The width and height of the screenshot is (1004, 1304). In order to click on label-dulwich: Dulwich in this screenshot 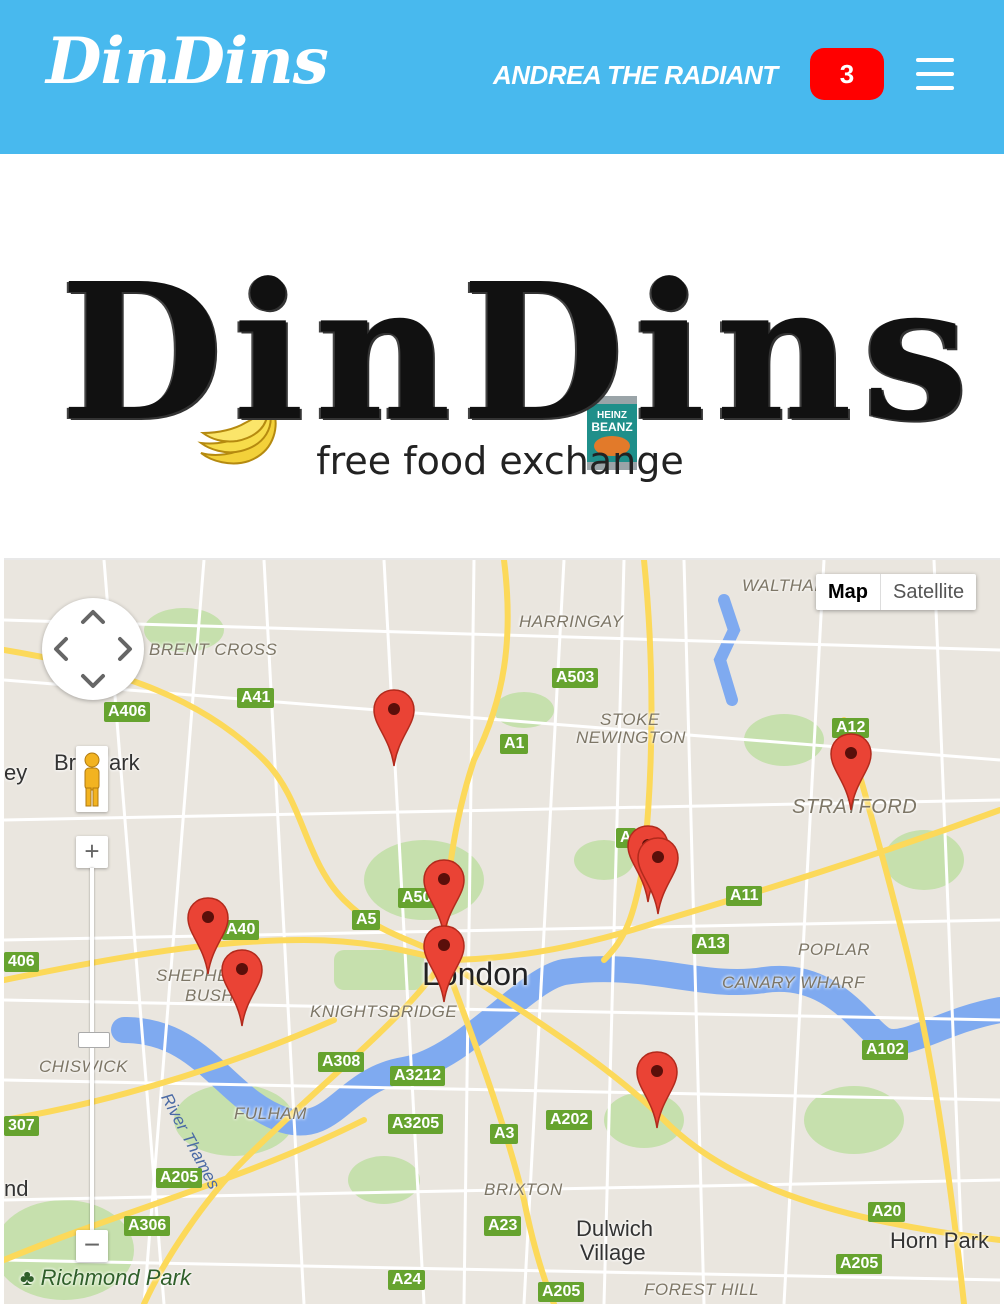, I will do `click(615, 1228)`.